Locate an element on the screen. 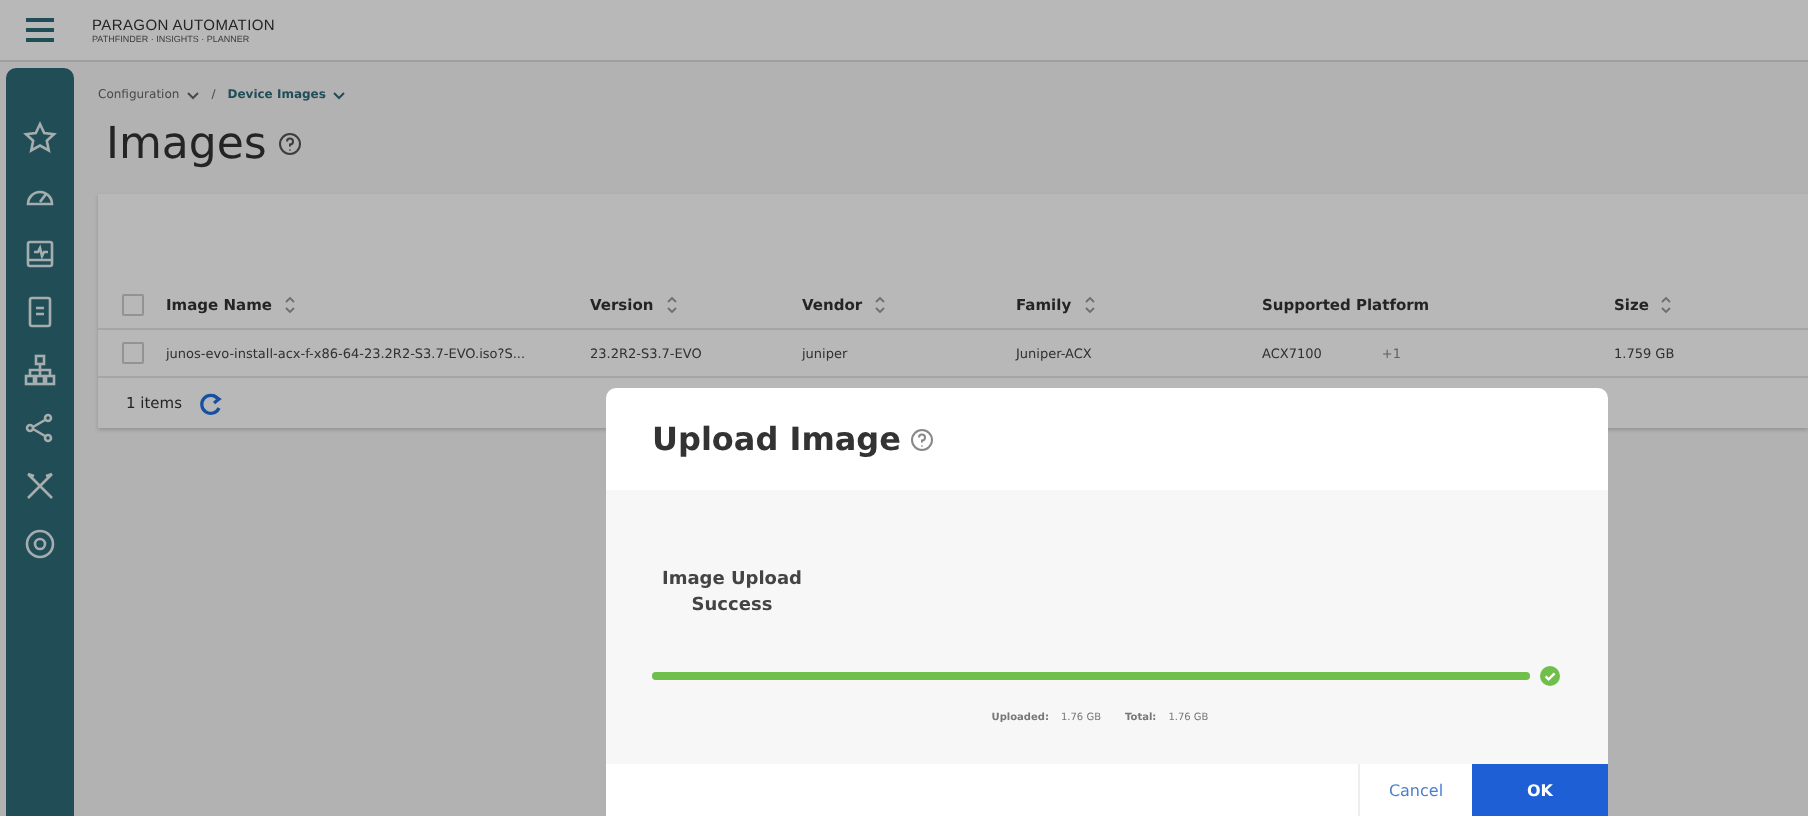  monitor-icon is located at coordinates (40, 254).